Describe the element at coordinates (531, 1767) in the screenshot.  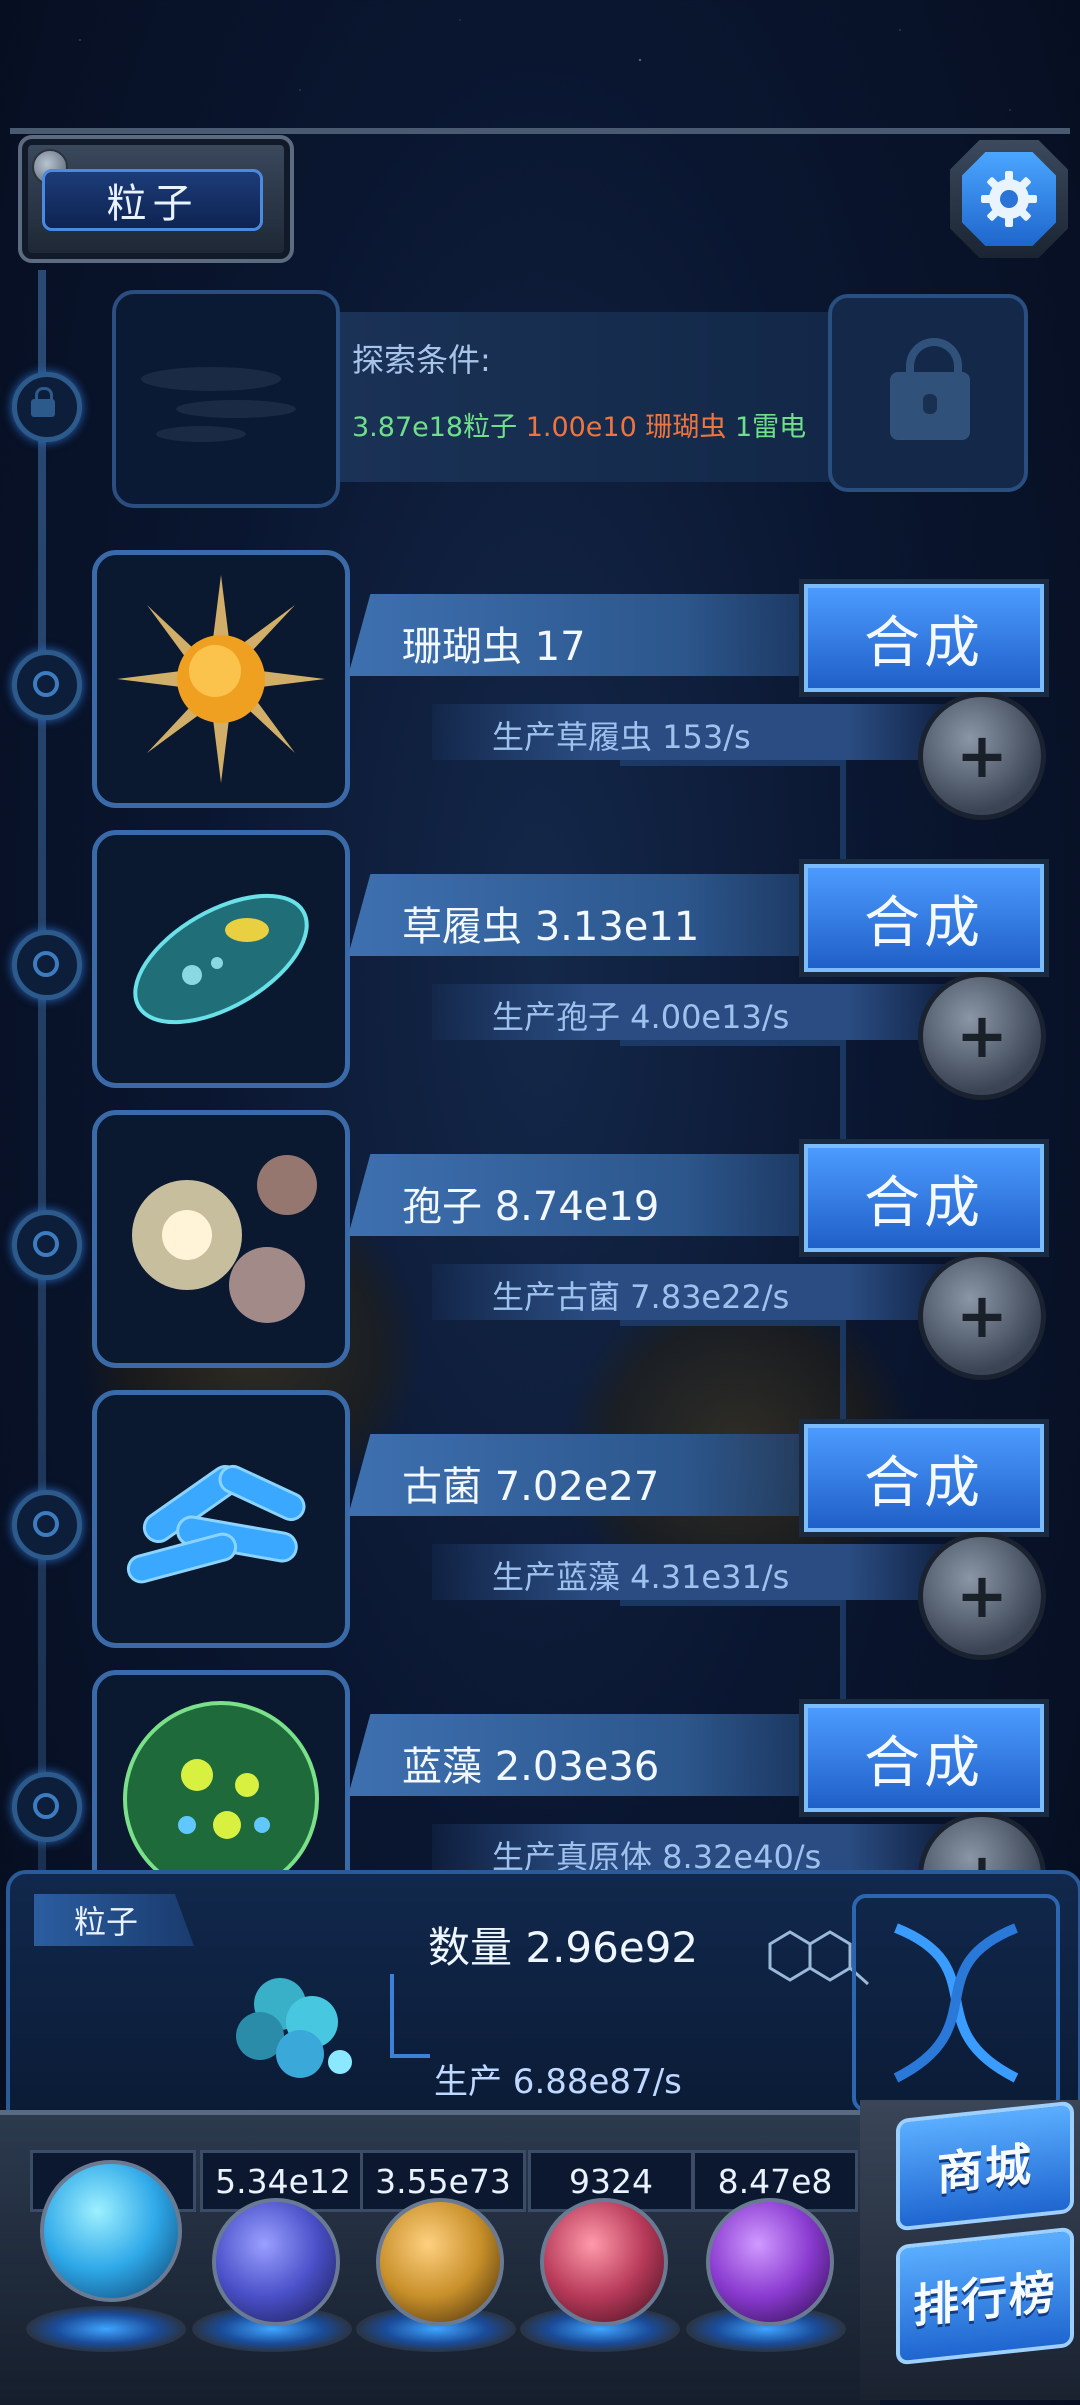
I see `species-name: 蓝藻 2.03e36` at that location.